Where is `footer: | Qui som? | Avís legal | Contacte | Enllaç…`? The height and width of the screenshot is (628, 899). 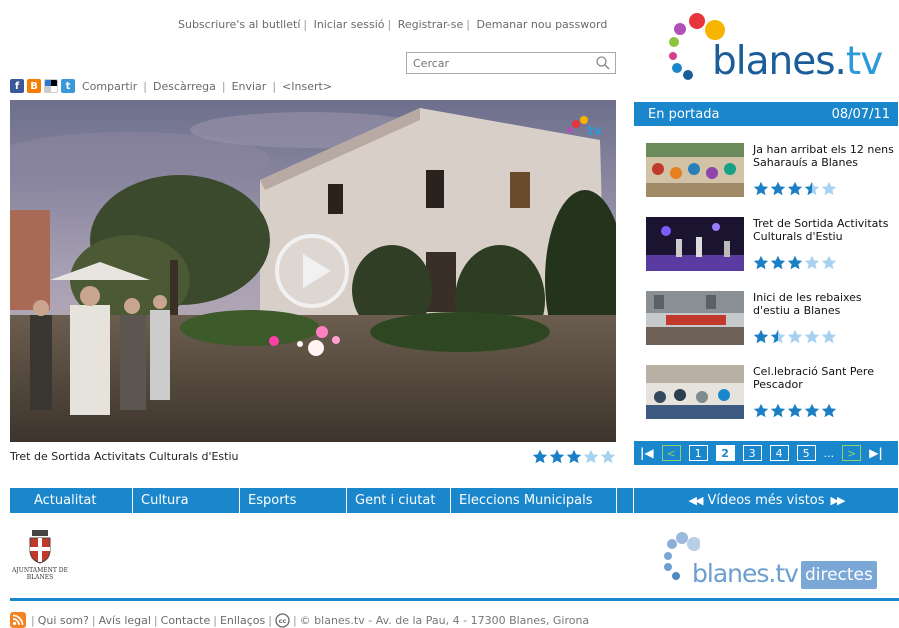 footer: | Qui som? | Avís legal | Contacte | Enllaç… is located at coordinates (299, 620).